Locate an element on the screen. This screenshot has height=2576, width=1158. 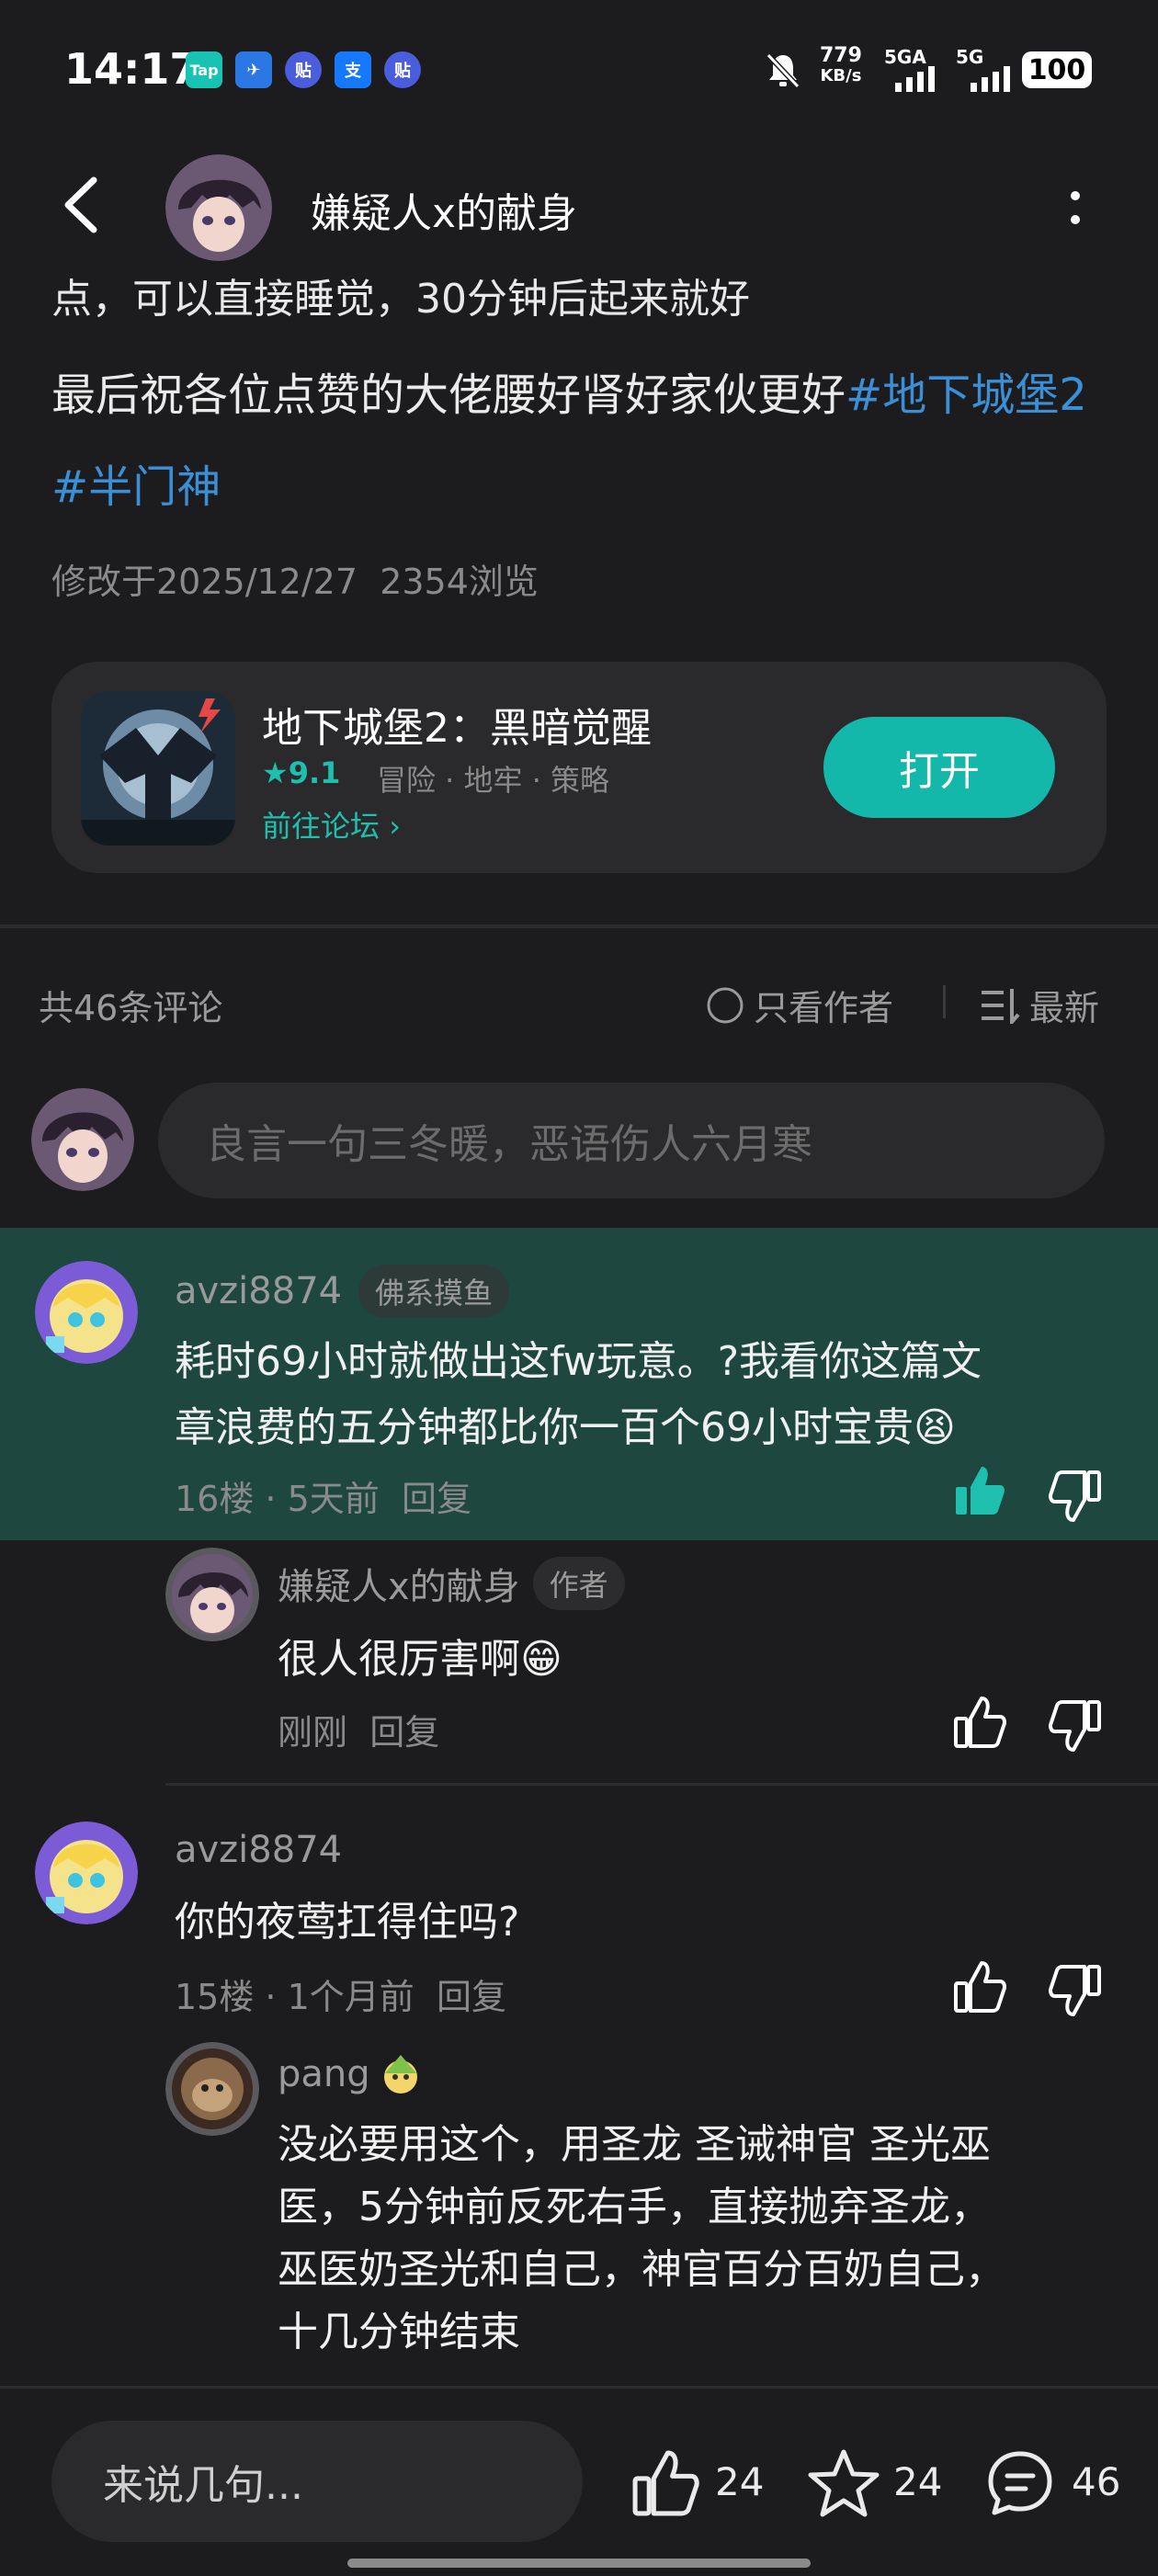
alipay-app-icon: 支 is located at coordinates (353, 69).